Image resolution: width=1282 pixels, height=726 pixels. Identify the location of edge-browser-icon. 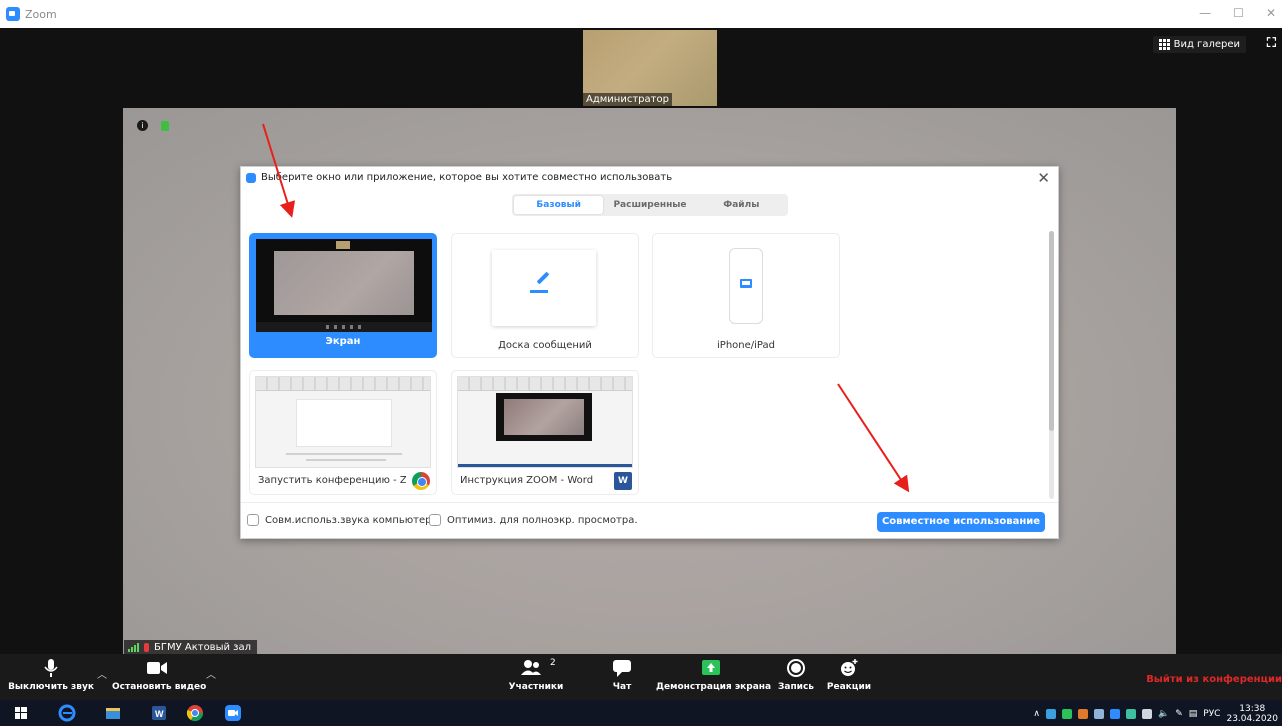
(67, 713).